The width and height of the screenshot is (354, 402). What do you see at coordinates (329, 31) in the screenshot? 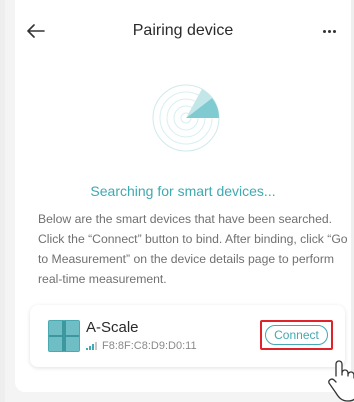
I see `more-button` at bounding box center [329, 31].